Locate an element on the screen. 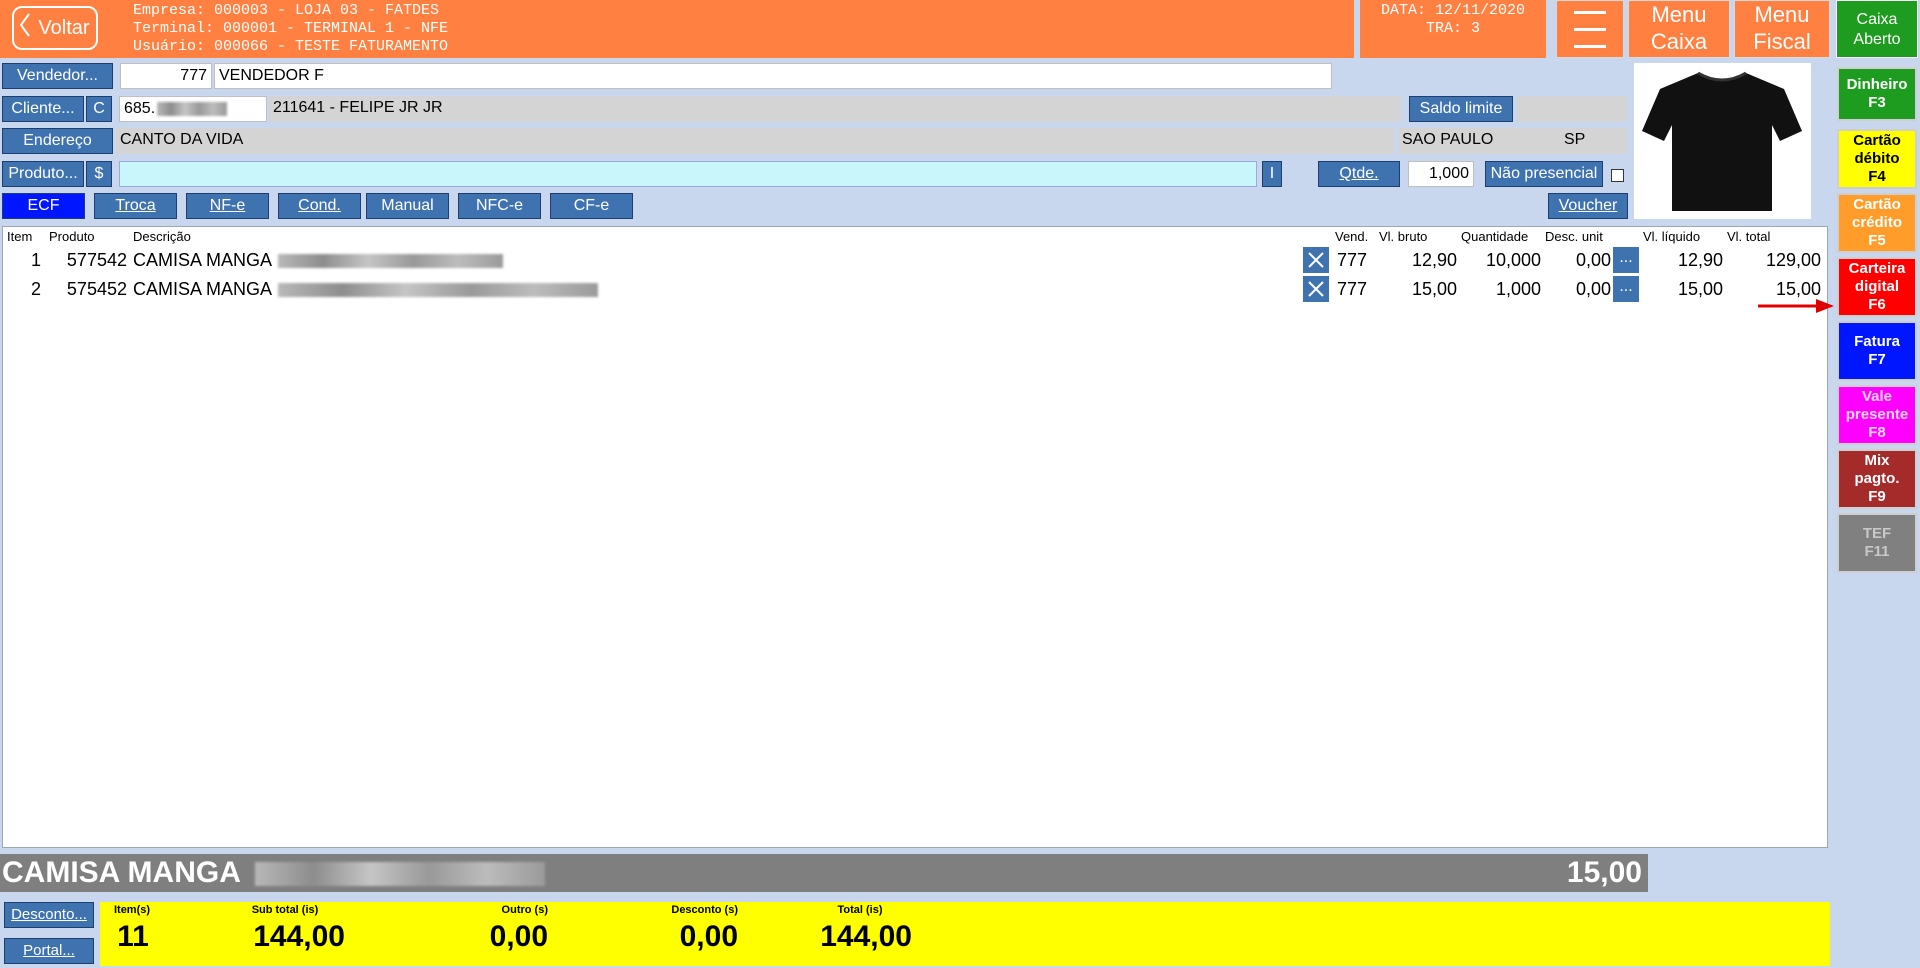 Image resolution: width=1920 pixels, height=968 pixels. pay-mix-button: Mix pagto. F9 is located at coordinates (1877, 479).